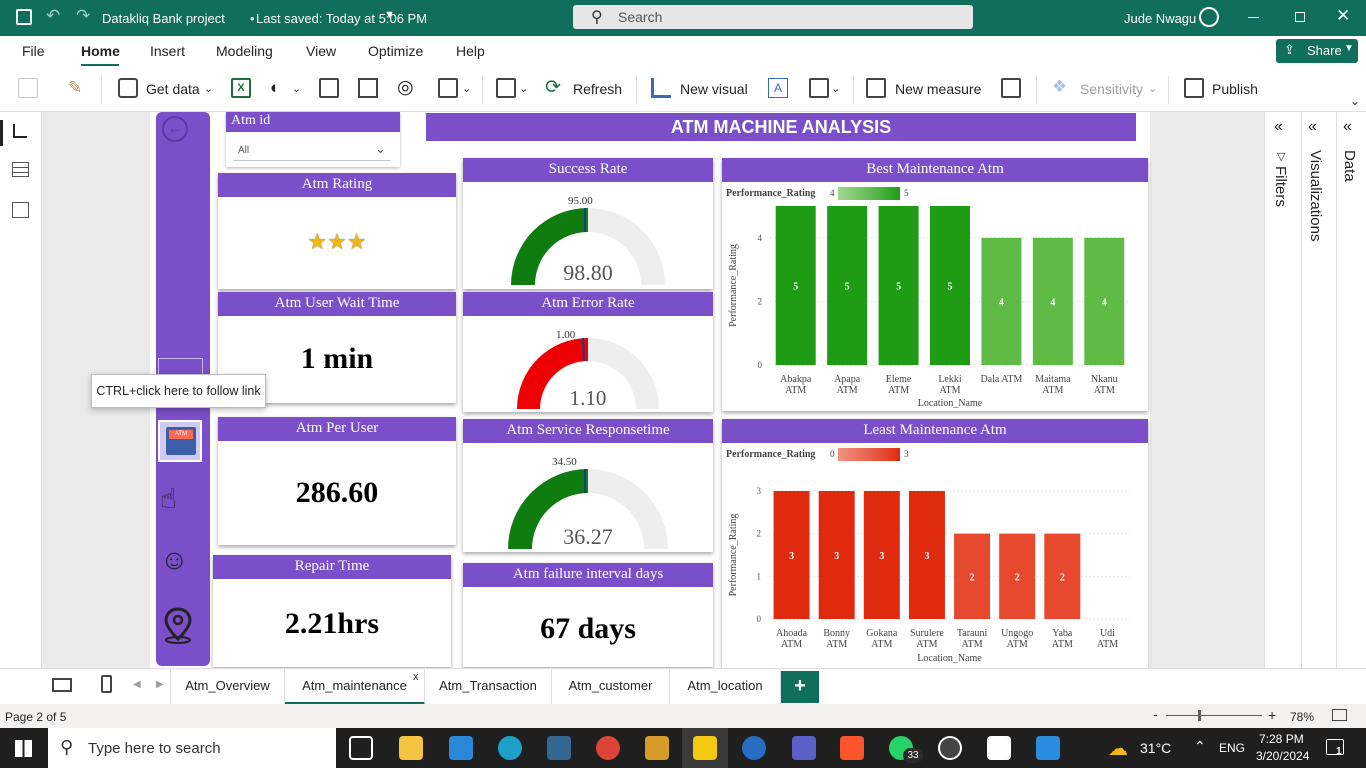  I want to click on next-page-icon: ▶, so click(160, 684).